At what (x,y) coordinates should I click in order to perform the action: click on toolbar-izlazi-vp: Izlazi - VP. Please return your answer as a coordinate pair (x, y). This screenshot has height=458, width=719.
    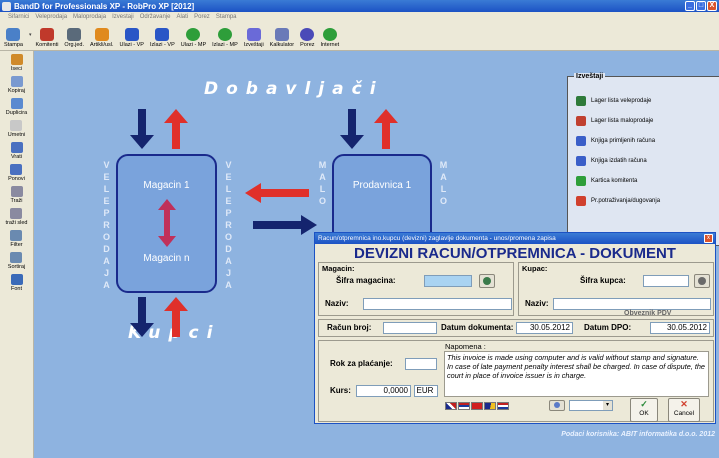
    Looking at the image, I should click on (162, 38).